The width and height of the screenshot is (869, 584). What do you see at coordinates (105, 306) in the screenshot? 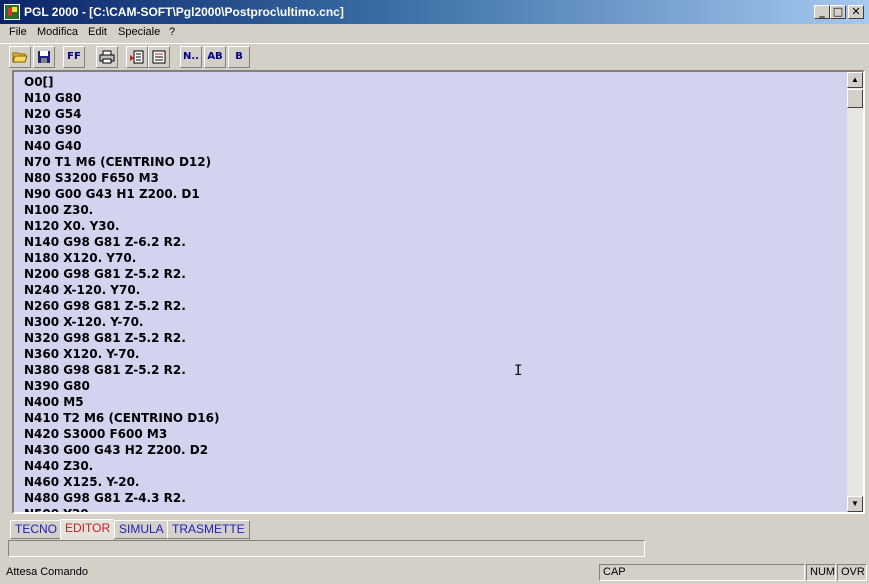
I see `code-line: N260 G98 G81 Z-5.2 R2.` at bounding box center [105, 306].